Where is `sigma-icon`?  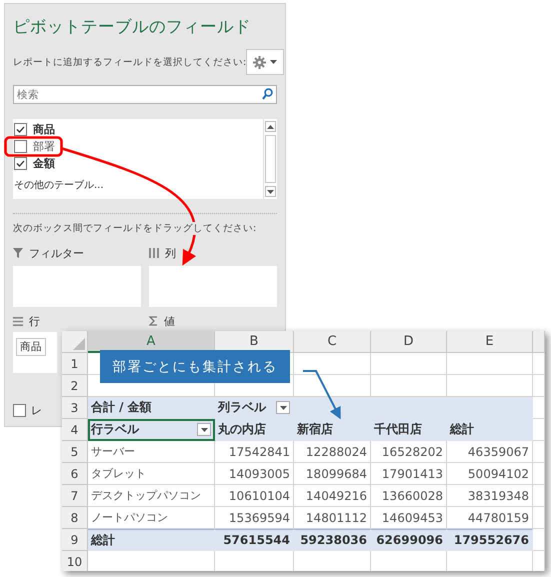 sigma-icon is located at coordinates (153, 321).